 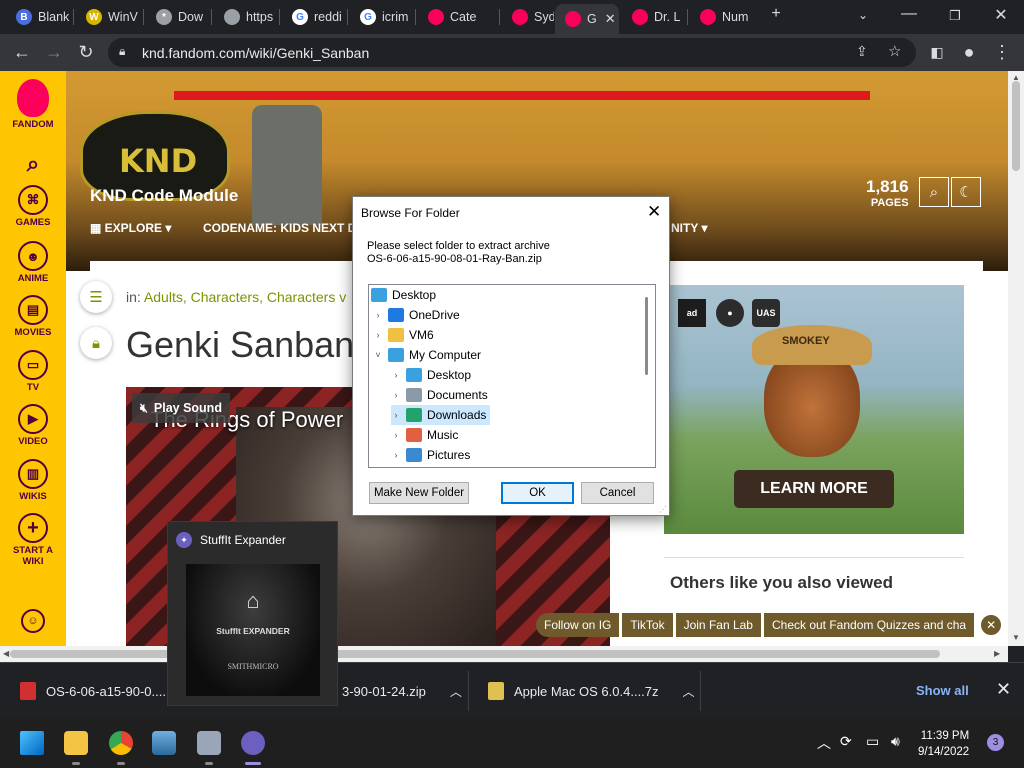 I want to click on make-new-folder-button: Make New Folder, so click(x=419, y=493).